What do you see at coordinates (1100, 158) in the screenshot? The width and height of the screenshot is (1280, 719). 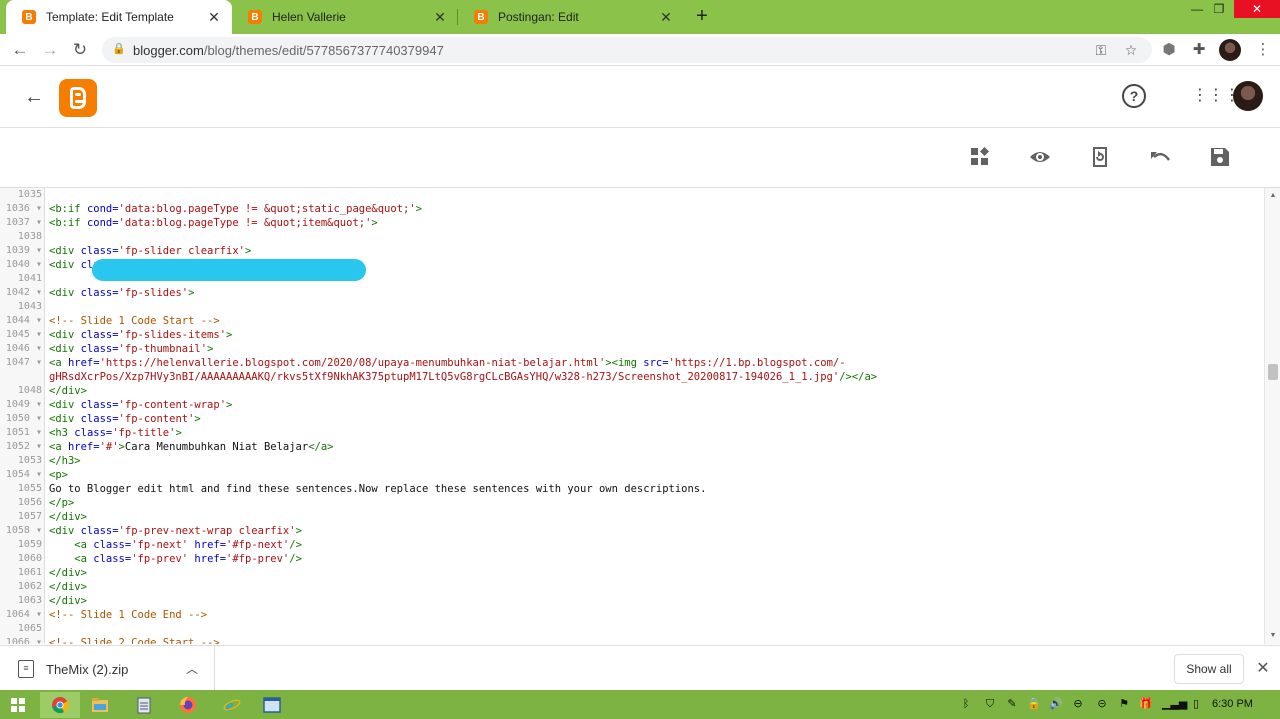 I see `revert-icon` at bounding box center [1100, 158].